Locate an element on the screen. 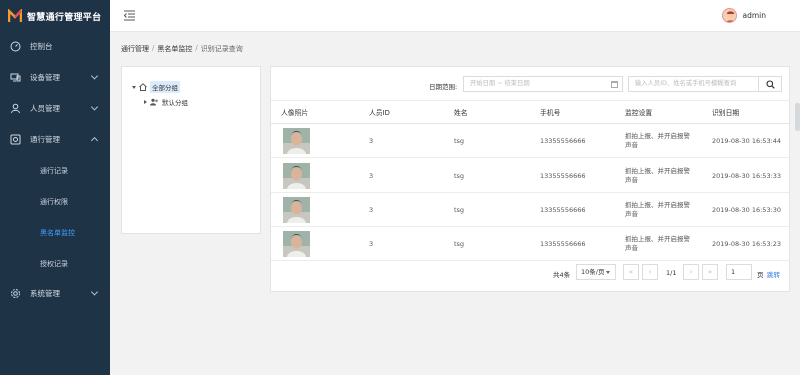  access-icon is located at coordinates (15, 139).